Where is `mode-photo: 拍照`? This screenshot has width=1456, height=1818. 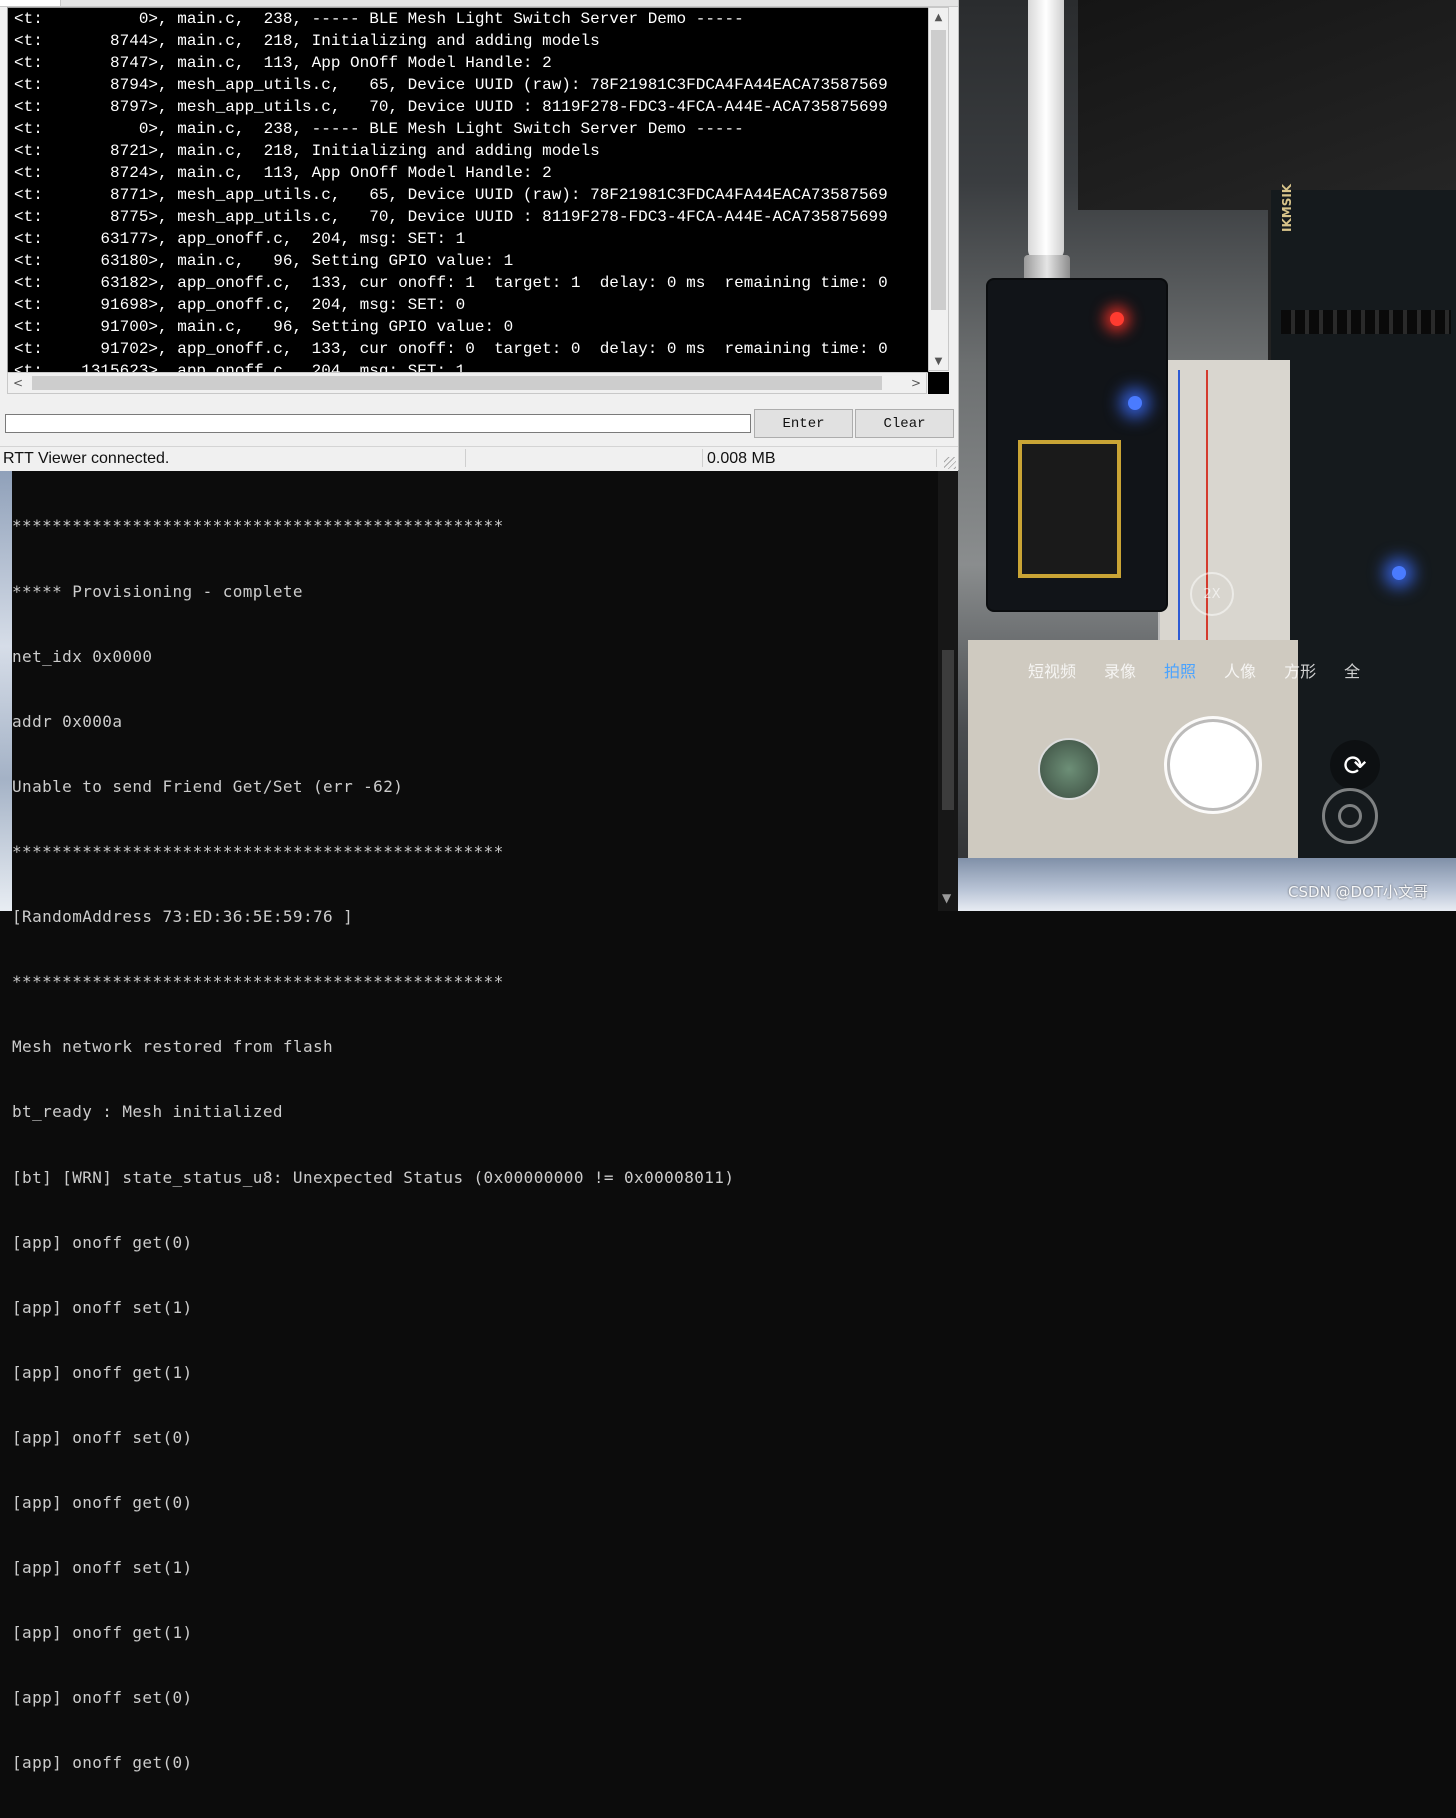
mode-photo: 拍照 is located at coordinates (1180, 671).